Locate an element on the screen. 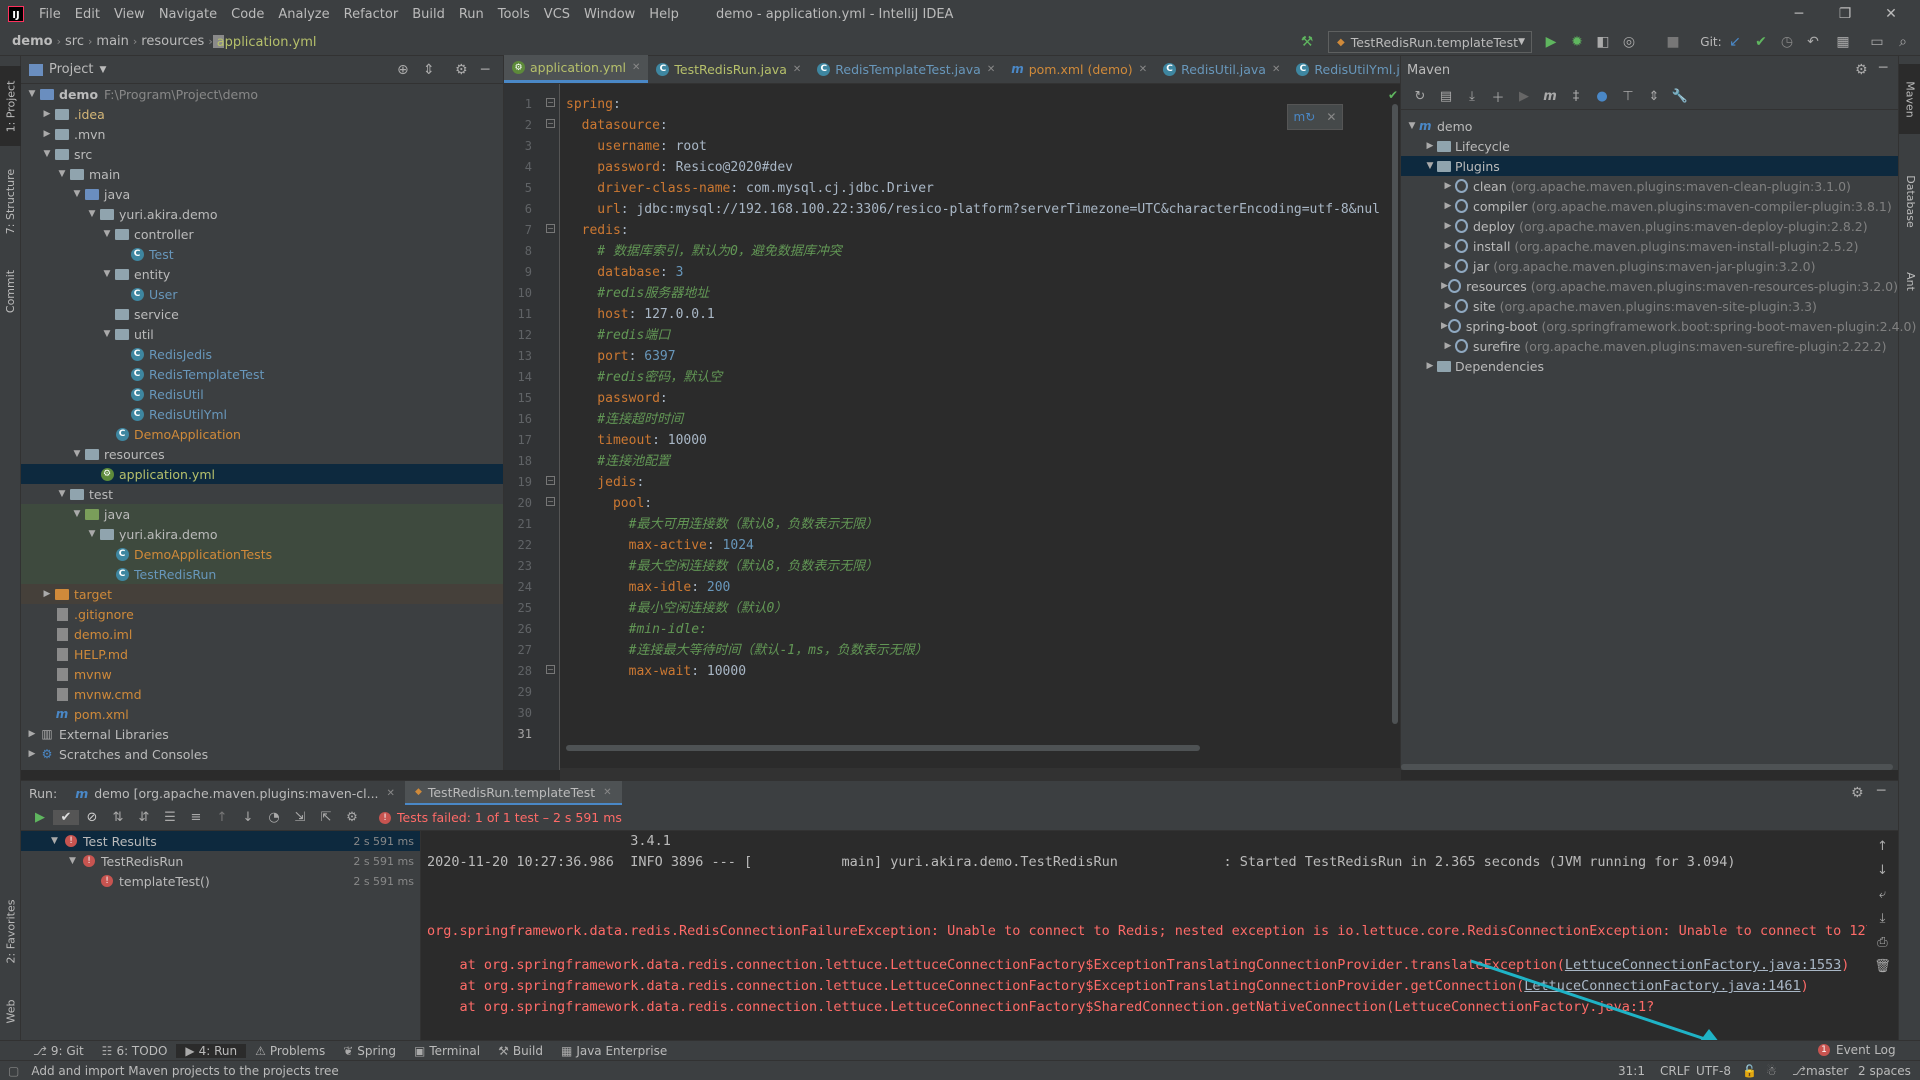 The height and width of the screenshot is (1080, 1920). menu-item-run: Run is located at coordinates (471, 14).